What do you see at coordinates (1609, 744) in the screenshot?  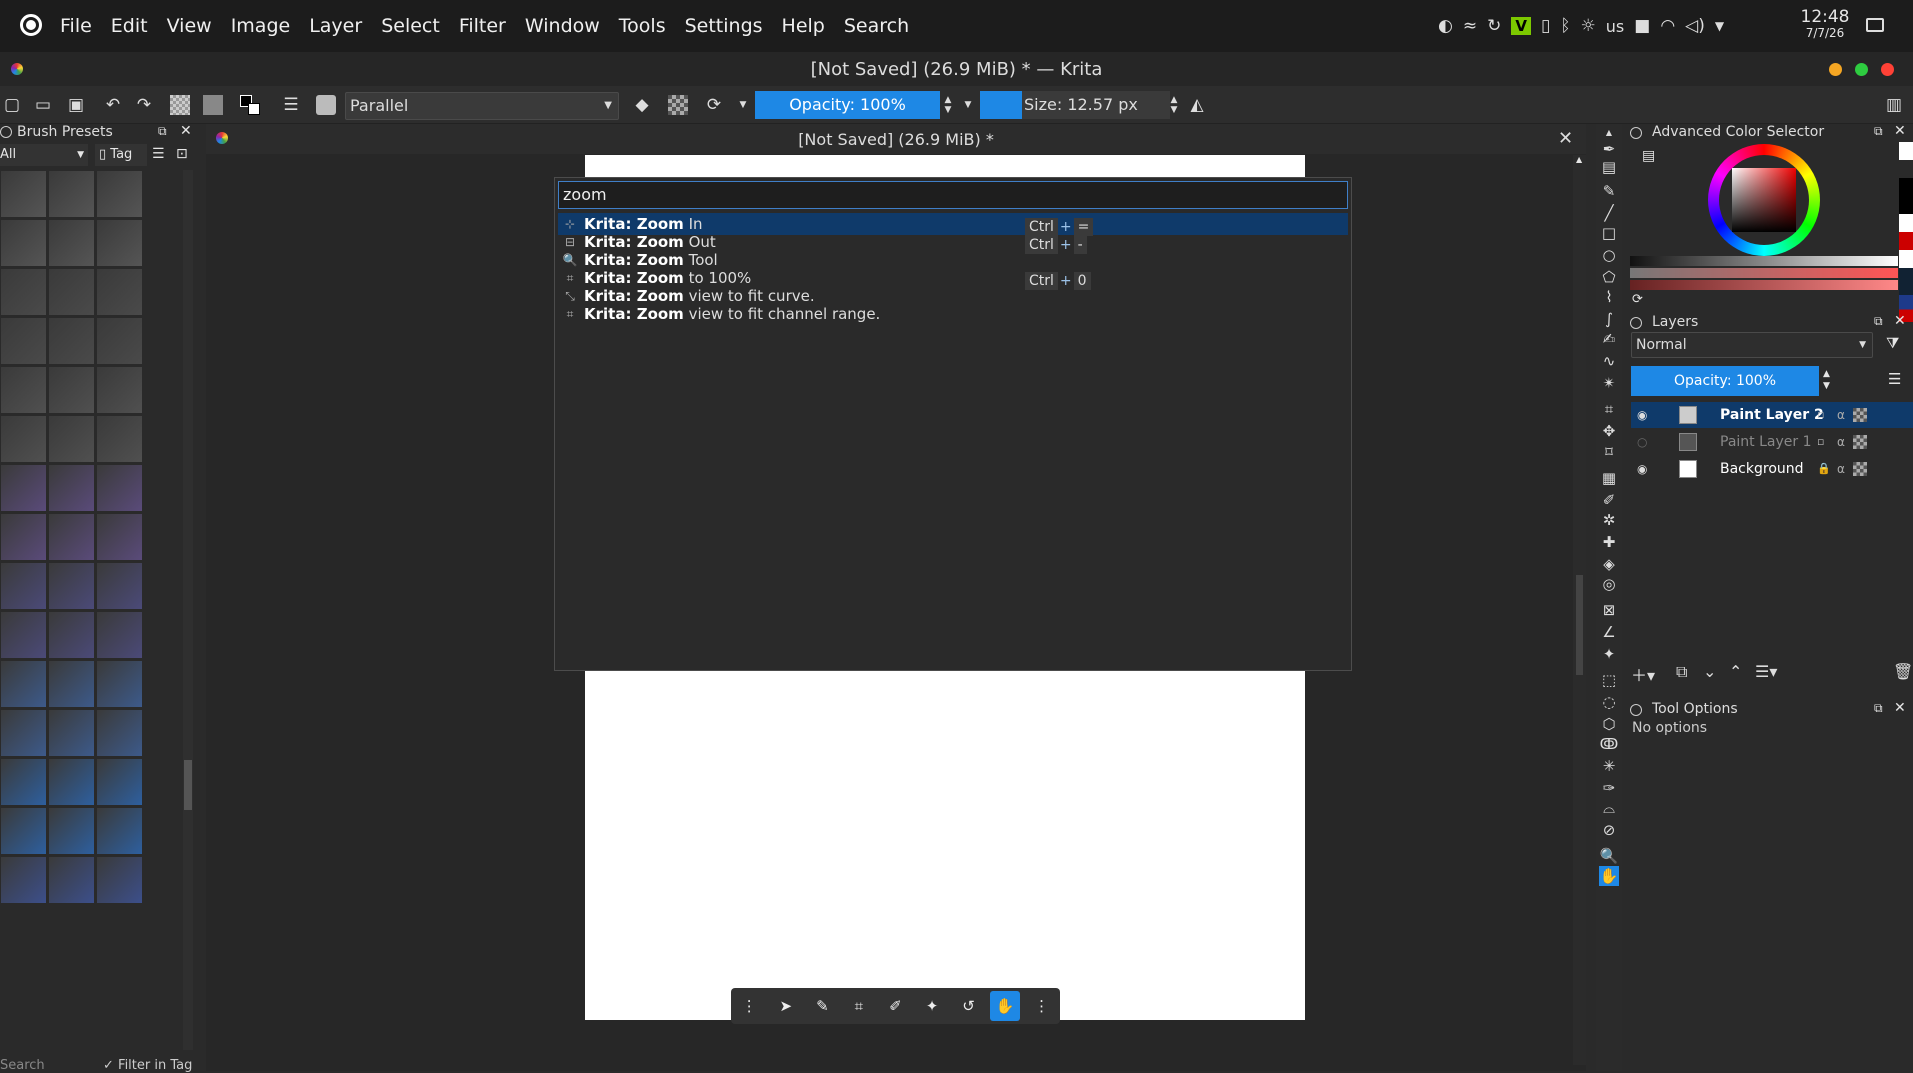 I see `freehand-select-icon: ↂ` at bounding box center [1609, 744].